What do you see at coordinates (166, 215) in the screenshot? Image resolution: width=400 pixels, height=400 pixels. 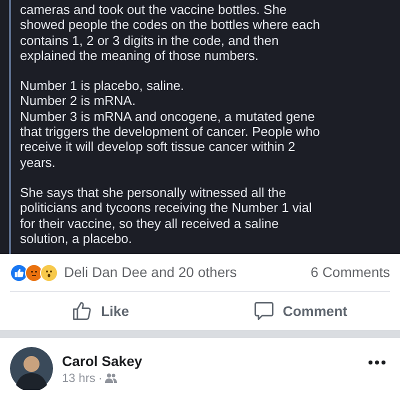 I see `post-paragraph: She says that she personally witnessed all the politicians and tycoons receiving the Number 1 vial for their vaccine, so they all received a saline solution, a placebo.` at bounding box center [166, 215].